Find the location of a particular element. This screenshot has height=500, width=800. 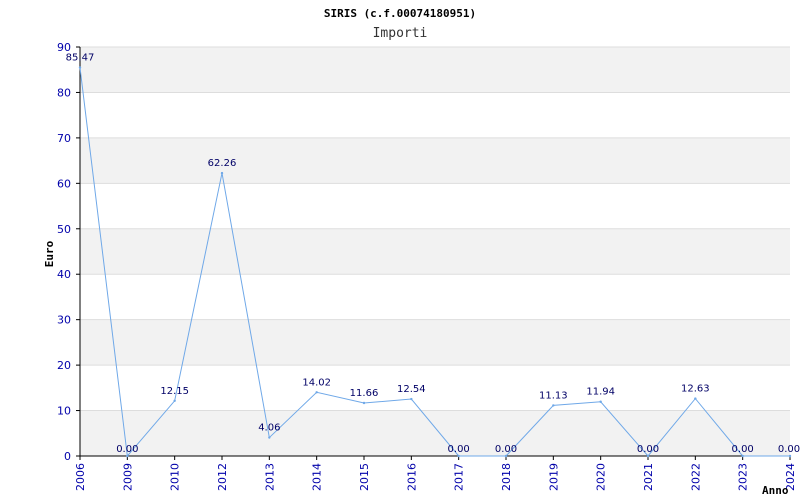

data-label: 12.54 is located at coordinates (411, 389).